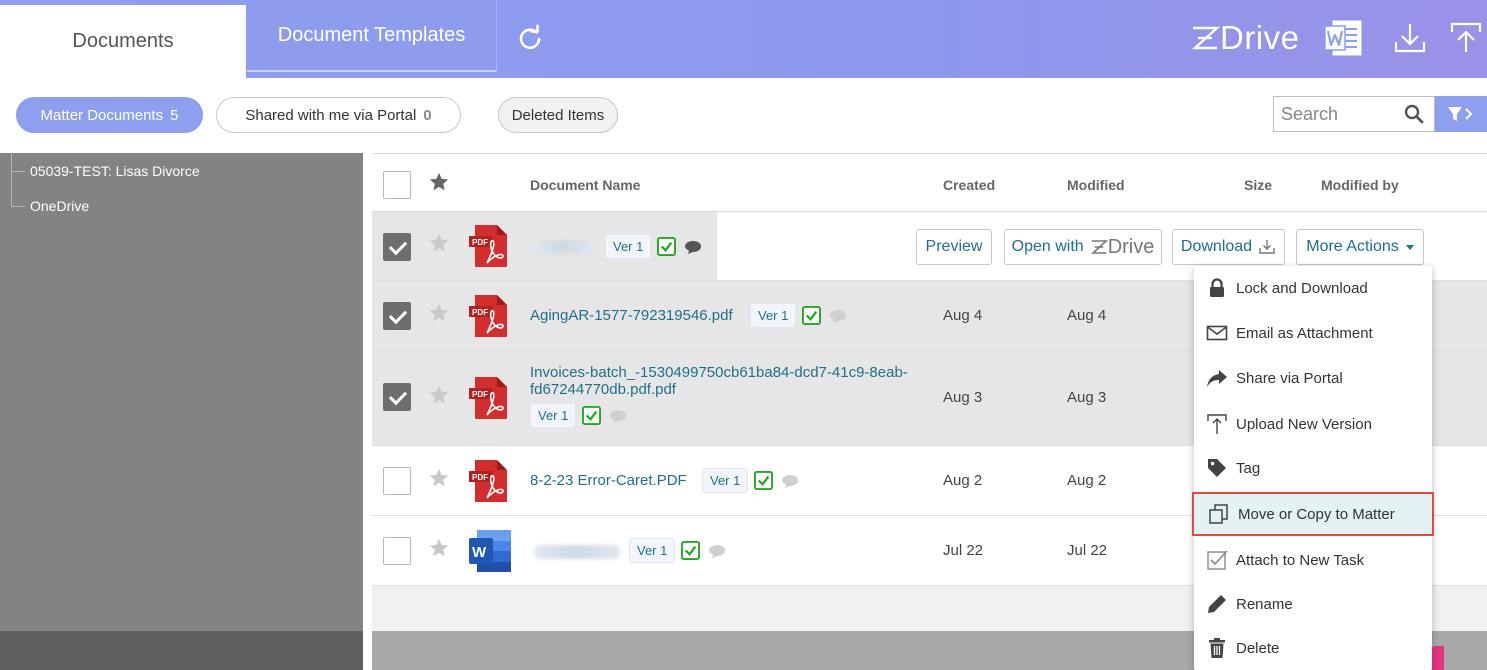  Describe the element at coordinates (1217, 468) in the screenshot. I see `tag-icon` at that location.